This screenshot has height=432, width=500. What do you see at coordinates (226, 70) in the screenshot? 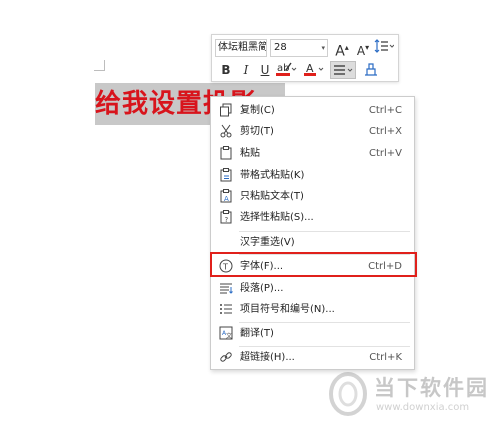
I see `bold-button: B` at bounding box center [226, 70].